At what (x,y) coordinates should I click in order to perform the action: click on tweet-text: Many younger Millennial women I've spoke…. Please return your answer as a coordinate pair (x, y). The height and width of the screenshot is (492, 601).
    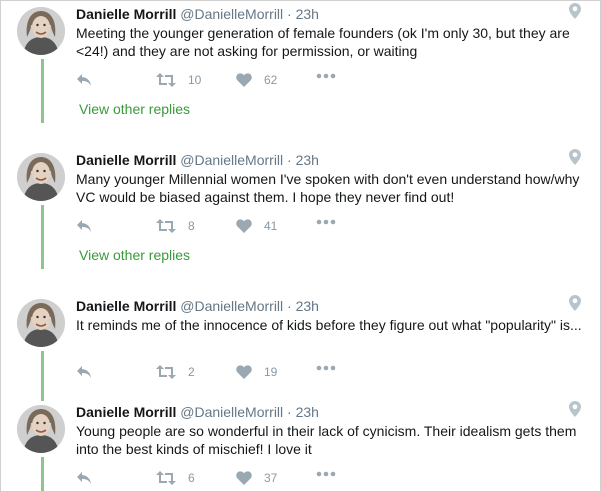
    Looking at the image, I should click on (328, 188).